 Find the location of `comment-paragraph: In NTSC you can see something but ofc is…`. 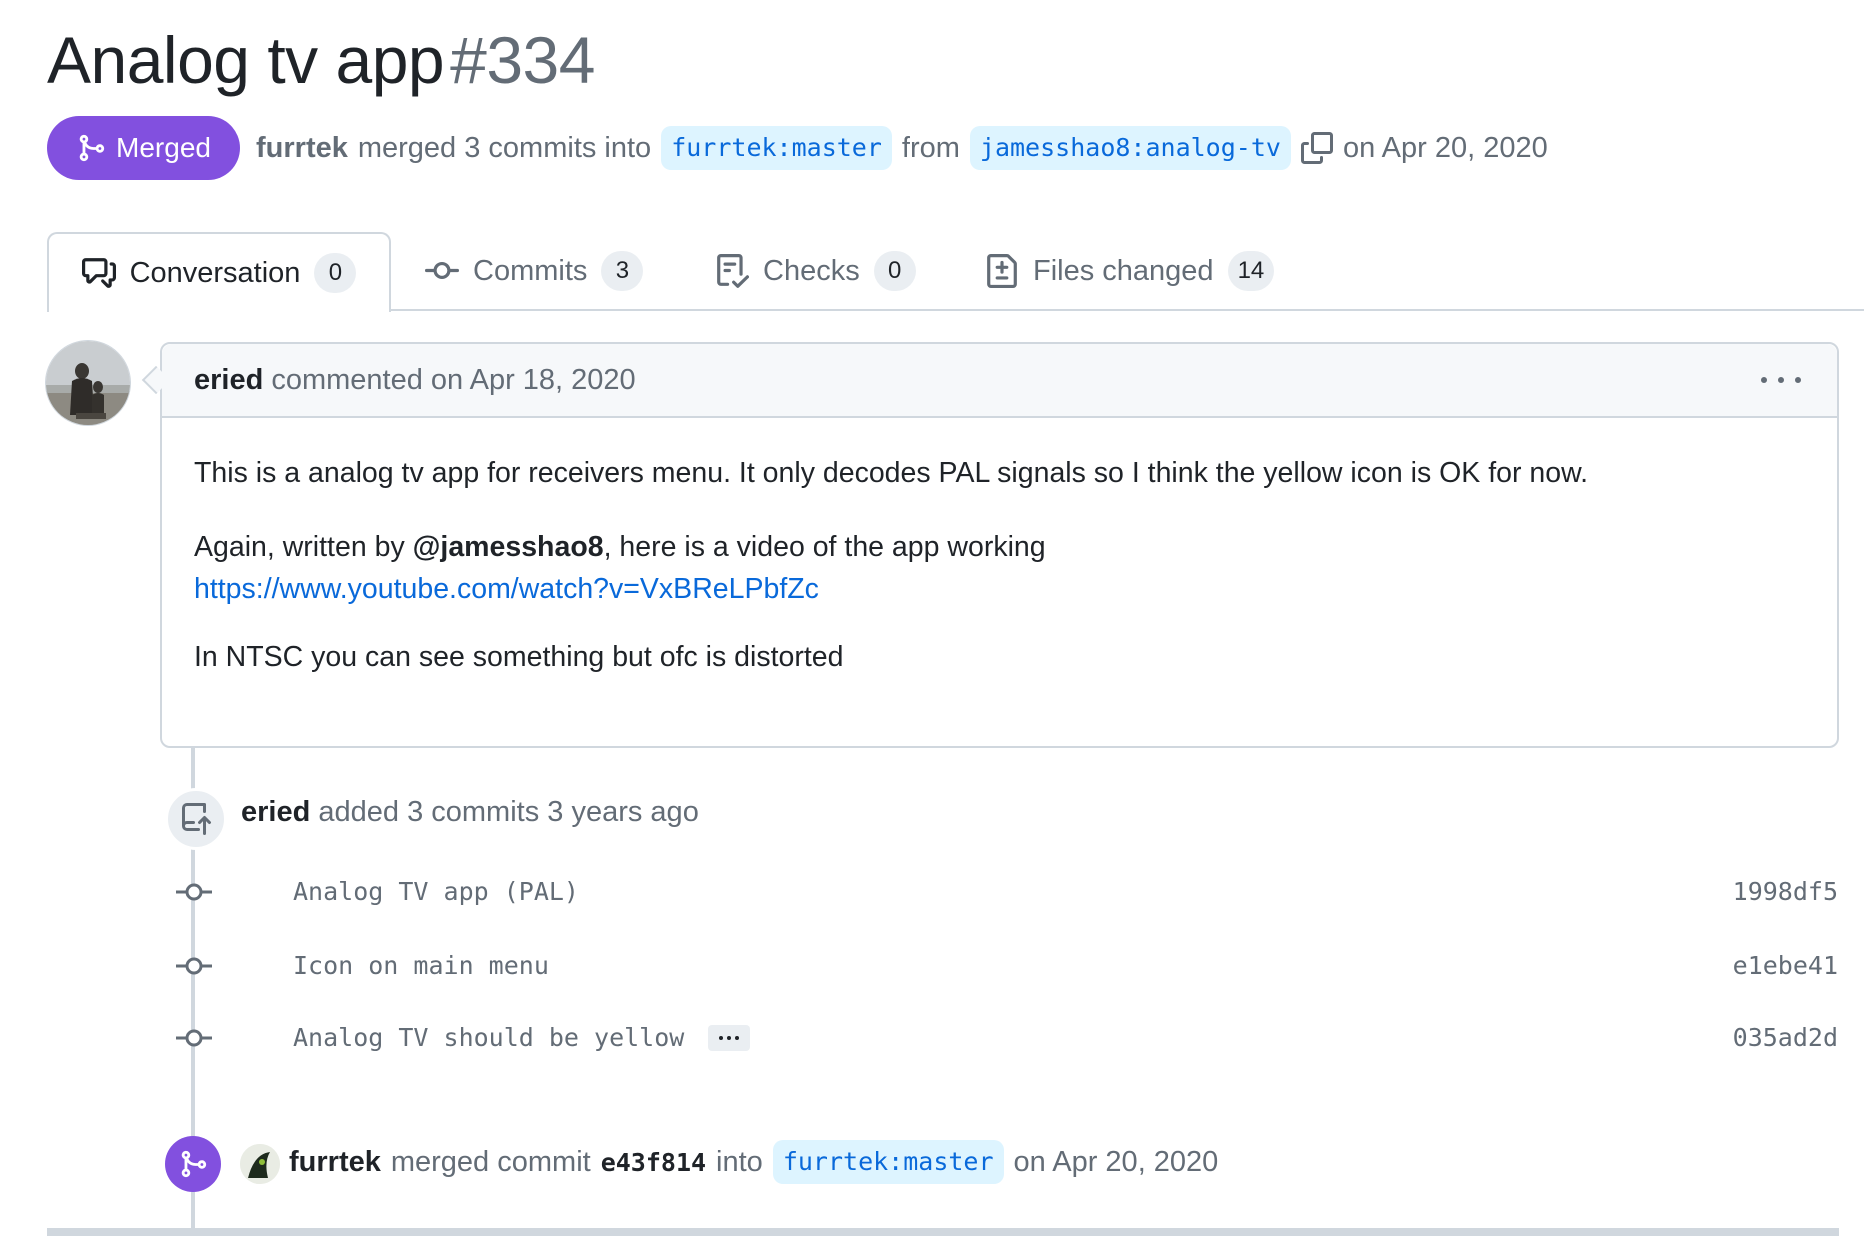

comment-paragraph: In NTSC you can see something but ofc is… is located at coordinates (519, 657).